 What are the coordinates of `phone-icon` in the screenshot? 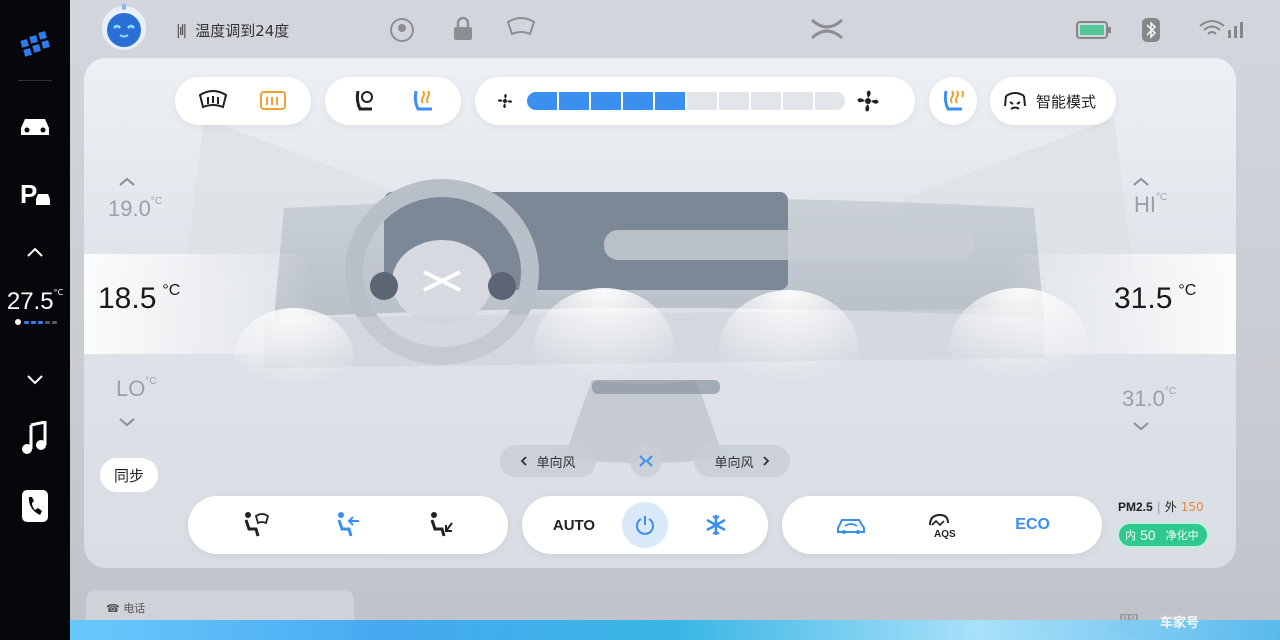 It's located at (35, 506).